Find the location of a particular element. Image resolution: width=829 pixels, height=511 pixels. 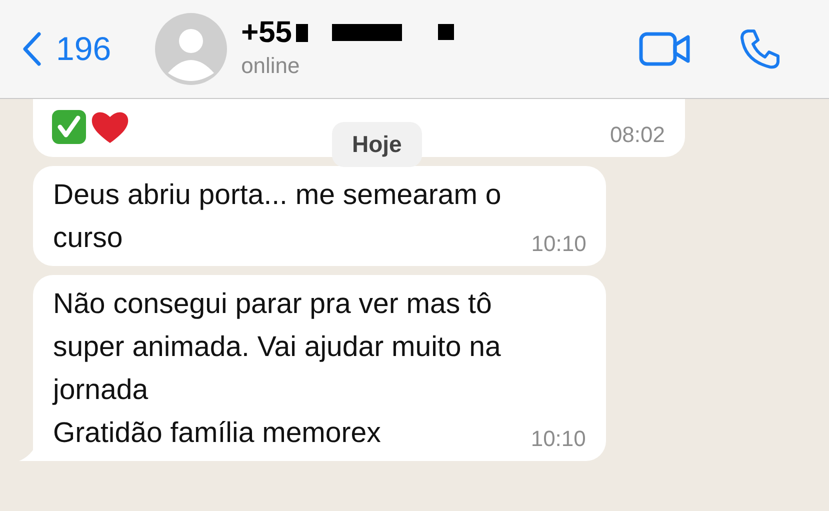

heart-icon is located at coordinates (110, 127).